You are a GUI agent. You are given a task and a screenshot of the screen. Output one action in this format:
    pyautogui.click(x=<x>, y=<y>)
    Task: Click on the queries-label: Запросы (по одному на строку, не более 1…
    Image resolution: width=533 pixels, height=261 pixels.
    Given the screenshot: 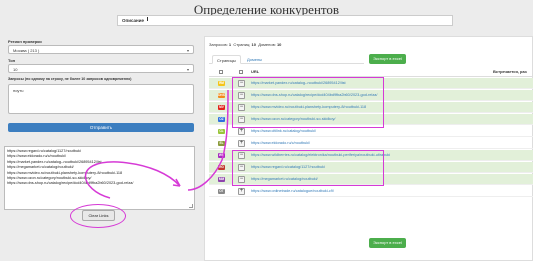 What is the action you would take?
    pyautogui.click(x=70, y=79)
    